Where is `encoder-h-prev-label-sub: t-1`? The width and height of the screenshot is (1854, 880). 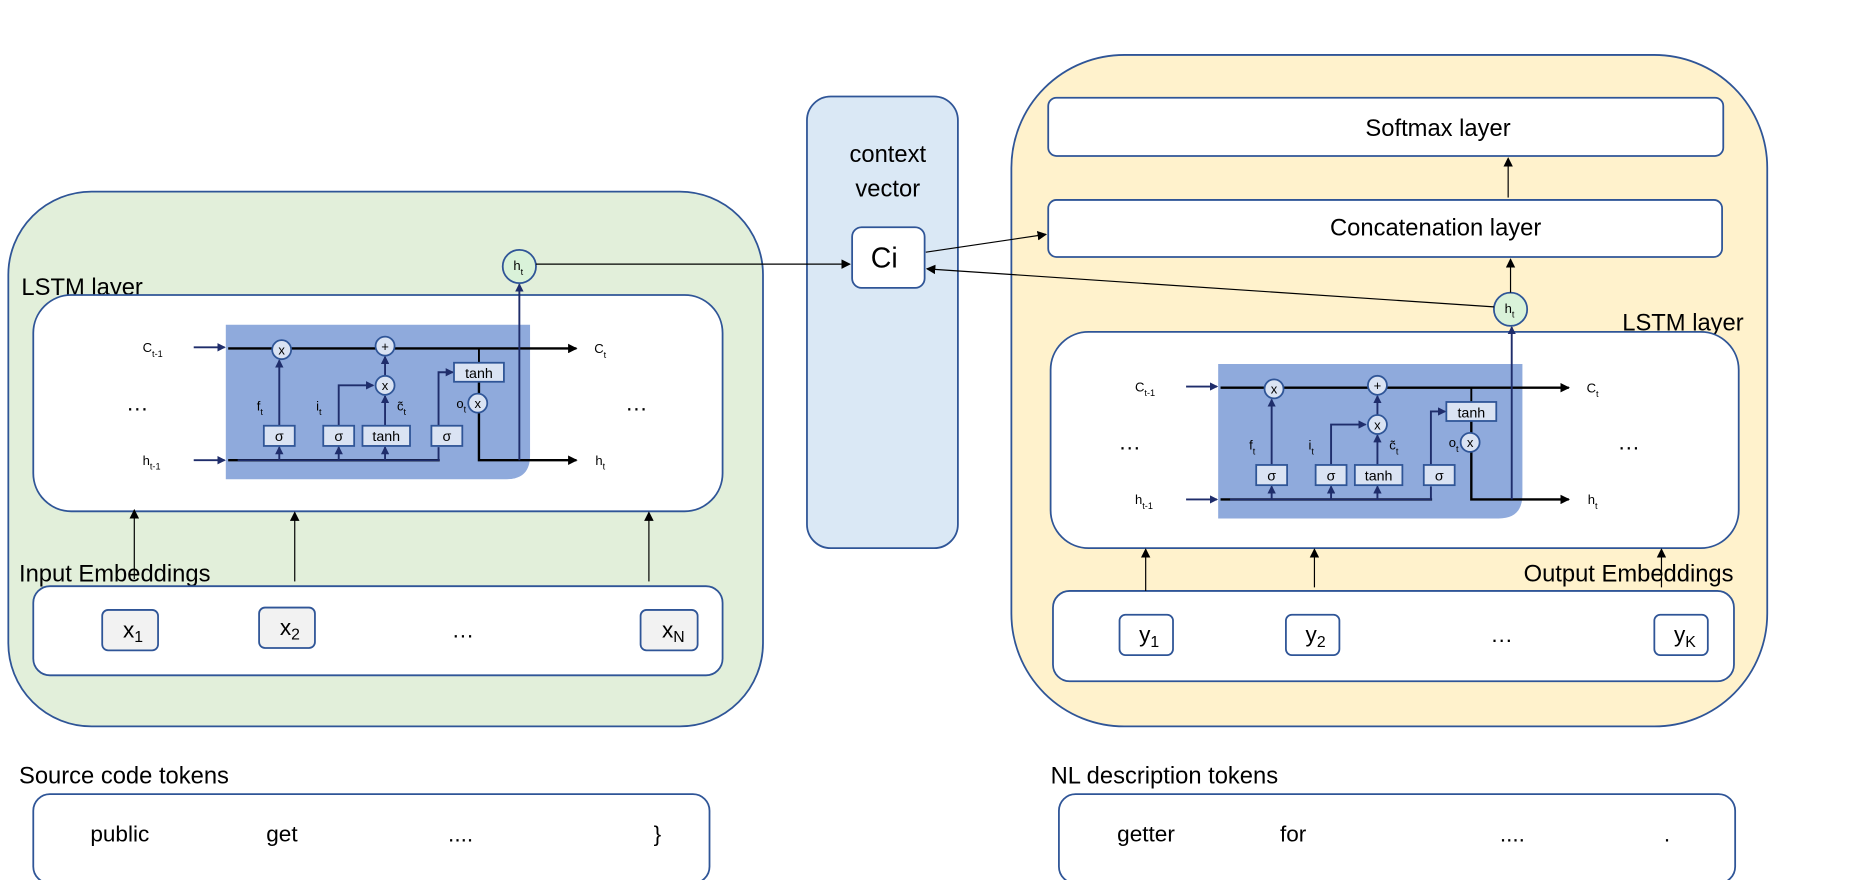 encoder-h-prev-label-sub: t-1 is located at coordinates (155, 467).